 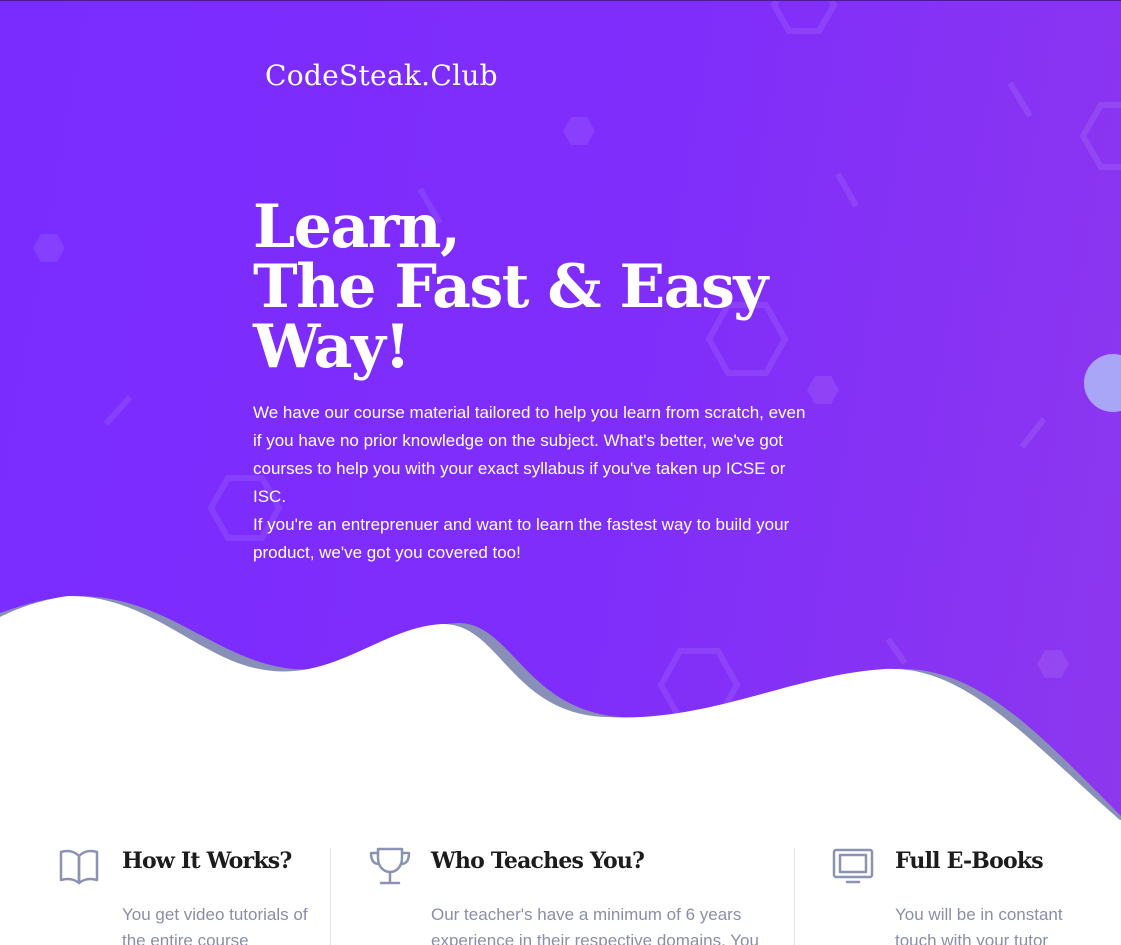 I want to click on monitor-icon, so click(x=853, y=866).